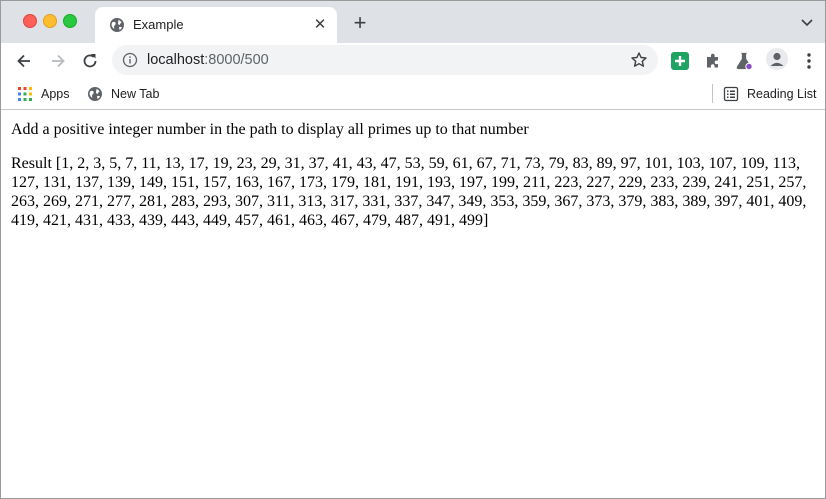 The height and width of the screenshot is (499, 826). Describe the element at coordinates (135, 94) in the screenshot. I see `bookmark-label: New Tab` at that location.